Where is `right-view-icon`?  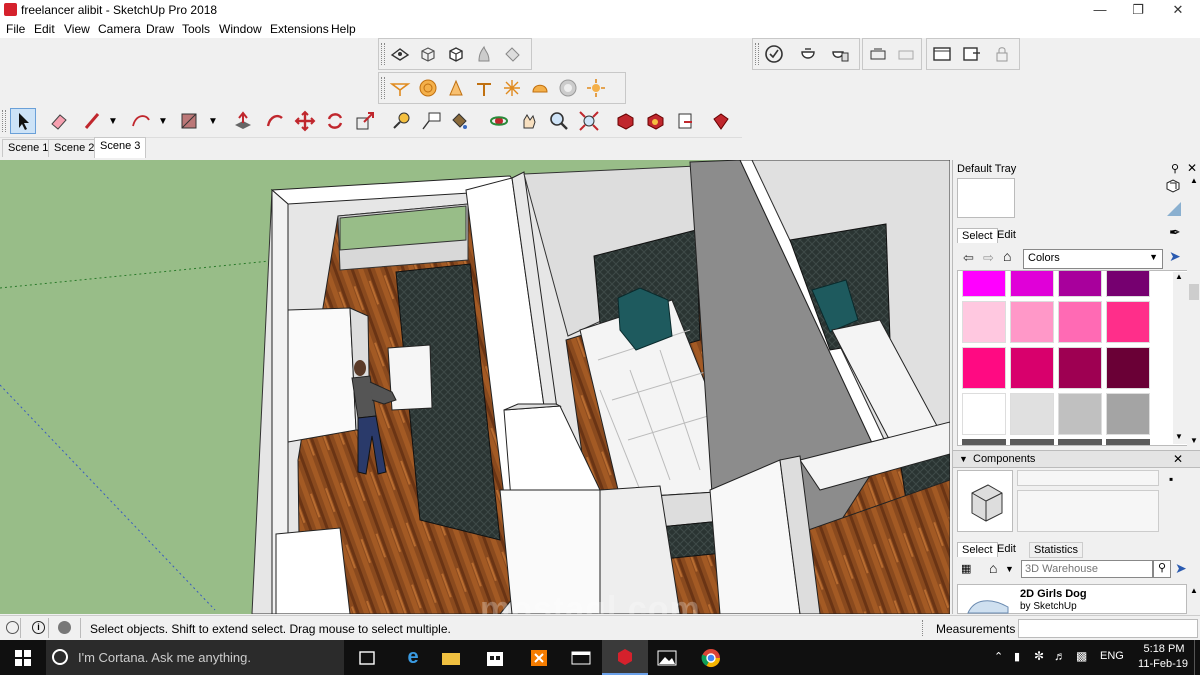 right-view-icon is located at coordinates (484, 88).